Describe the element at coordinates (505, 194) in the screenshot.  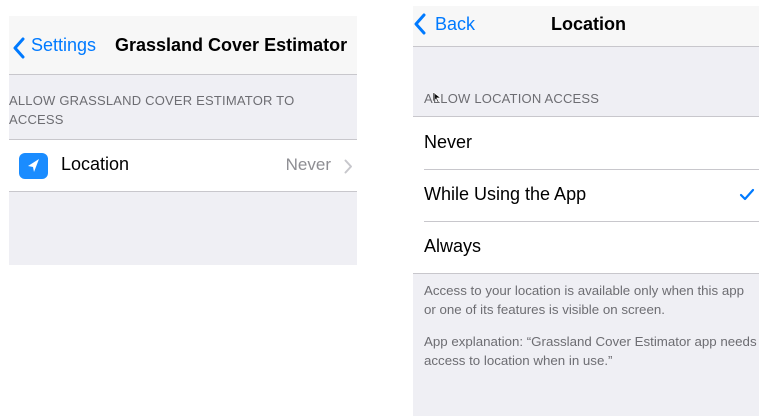
I see `option-label: While Using the App` at that location.